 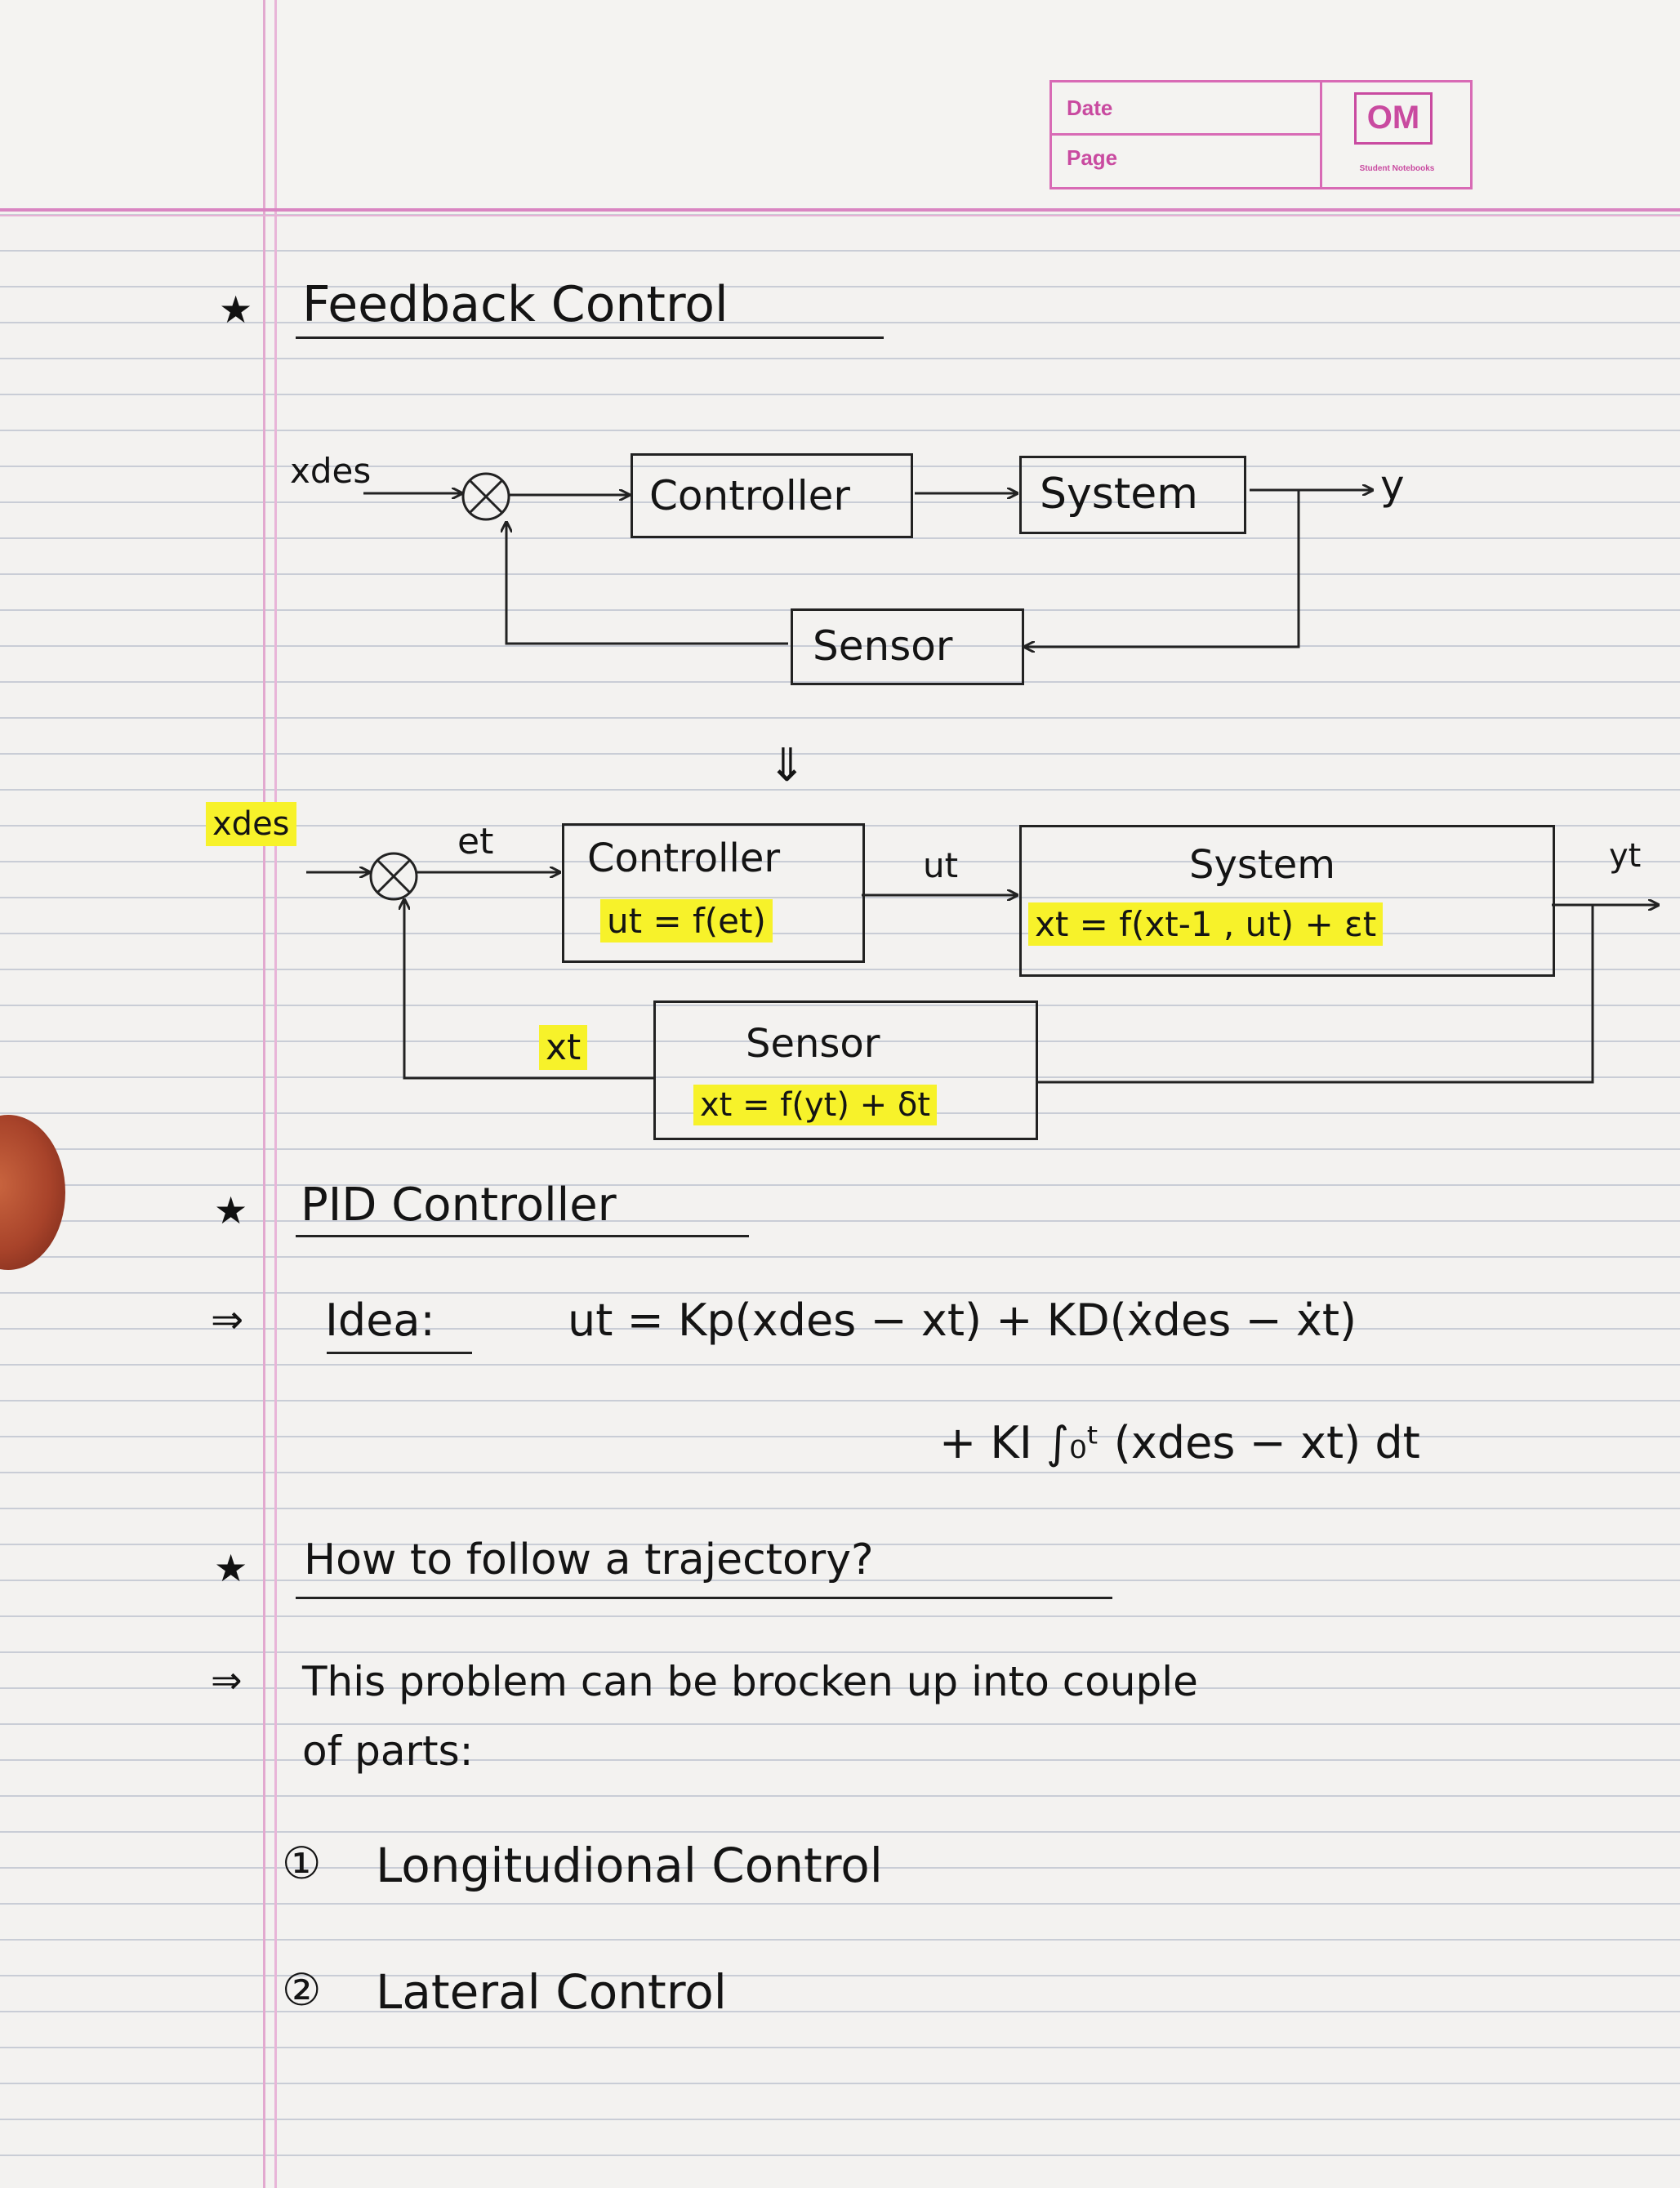 What do you see at coordinates (787, 765) in the screenshot?
I see `transform-arrow-icon: ⇓` at bounding box center [787, 765].